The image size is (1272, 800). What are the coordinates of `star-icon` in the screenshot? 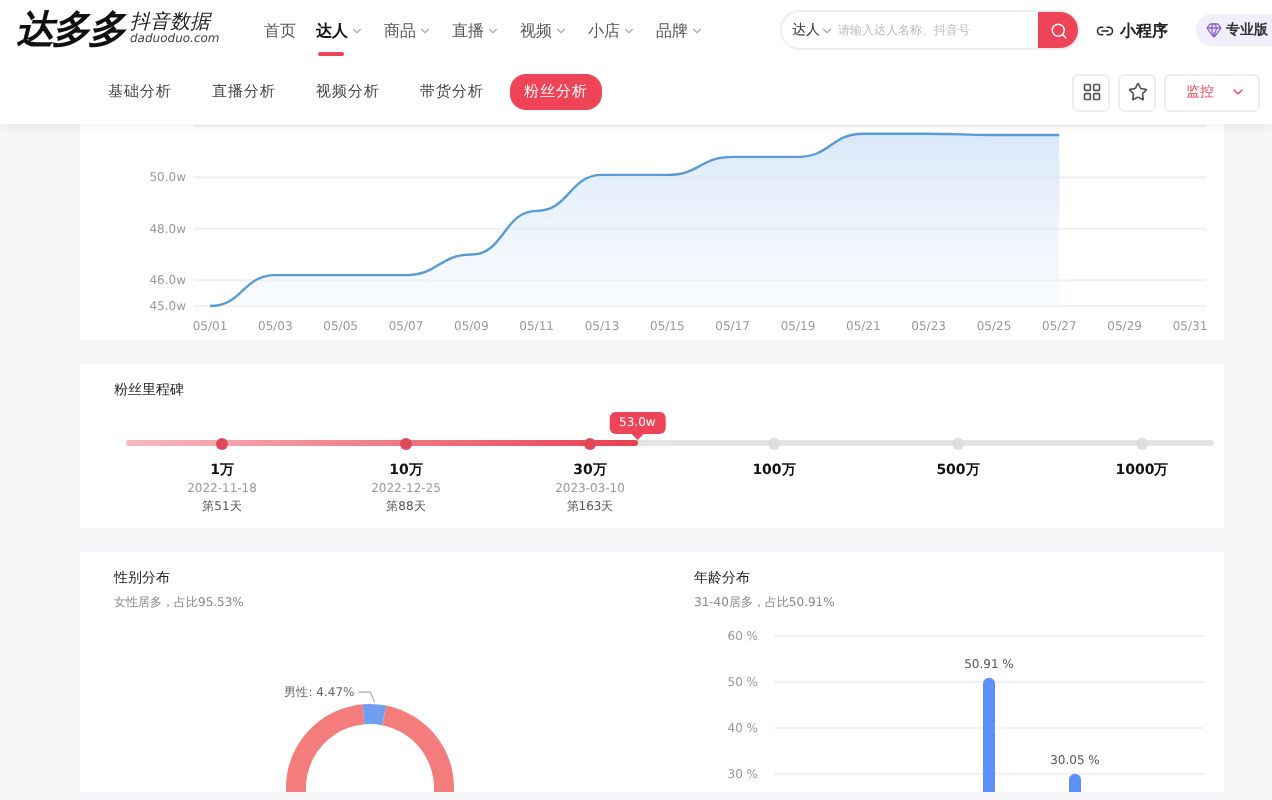 It's located at (1137, 92).